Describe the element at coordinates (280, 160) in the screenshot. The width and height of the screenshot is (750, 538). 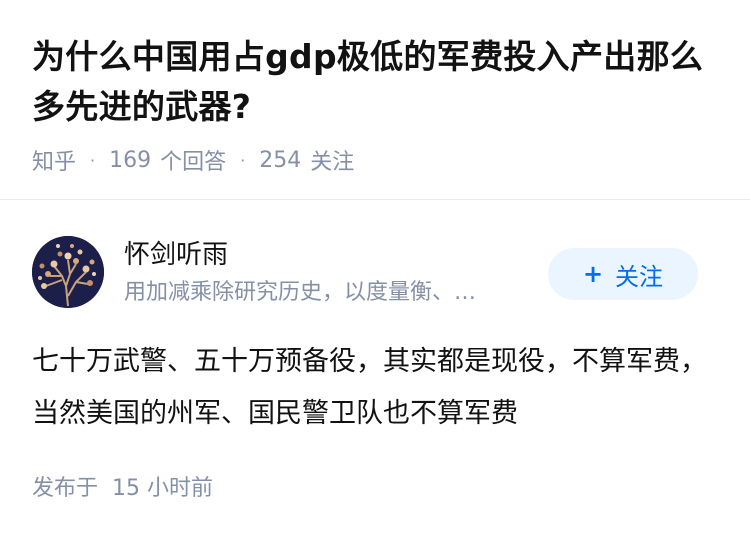
I see `follower-count: 254` at that location.